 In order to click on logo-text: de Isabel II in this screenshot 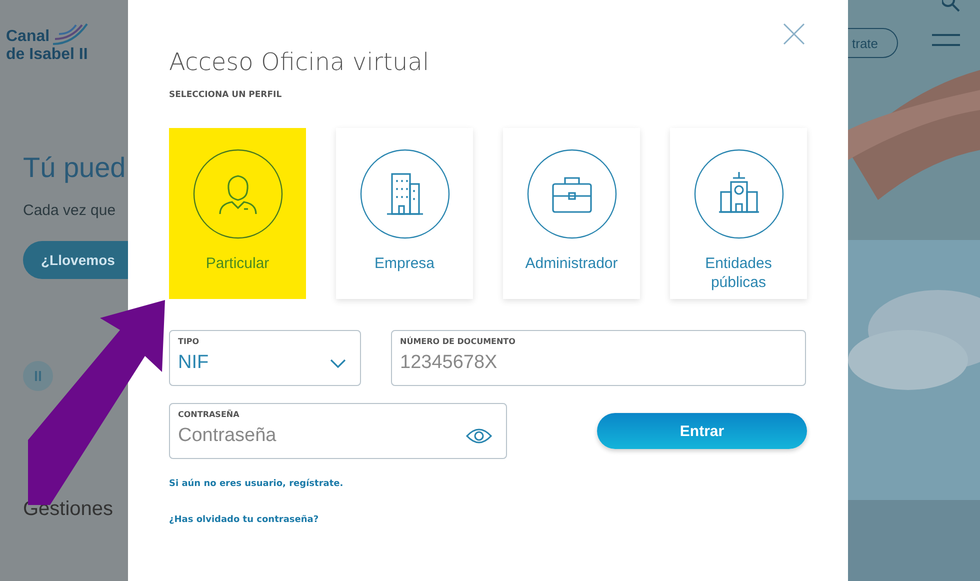, I will do `click(47, 55)`.